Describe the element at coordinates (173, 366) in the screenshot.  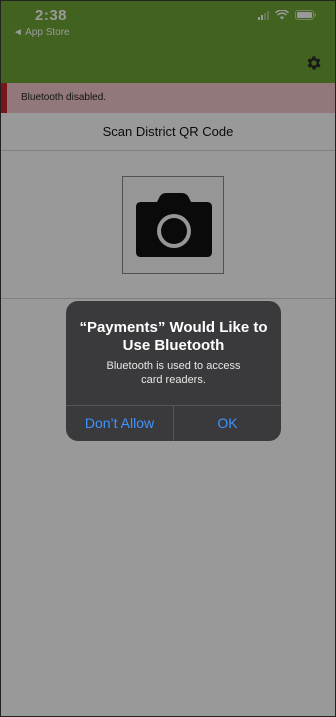
I see `dialog-message-line1: Bluetooth is used to access` at that location.